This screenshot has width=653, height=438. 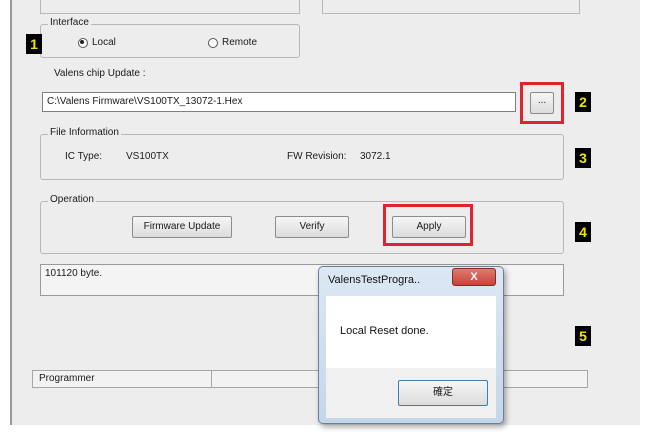 I want to click on radio-local: Local, so click(x=97, y=42).